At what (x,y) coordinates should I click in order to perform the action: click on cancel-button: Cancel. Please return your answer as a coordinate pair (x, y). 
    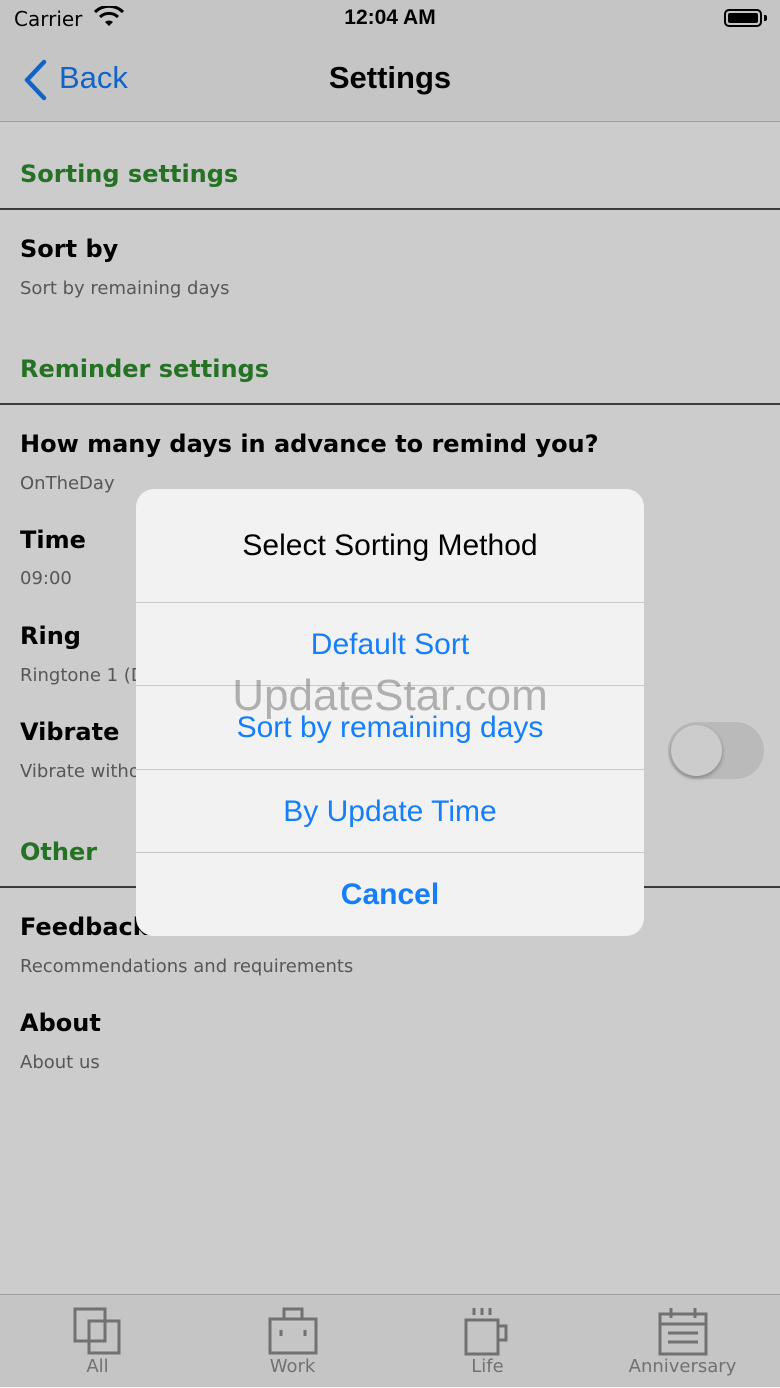
    Looking at the image, I should click on (390, 894).